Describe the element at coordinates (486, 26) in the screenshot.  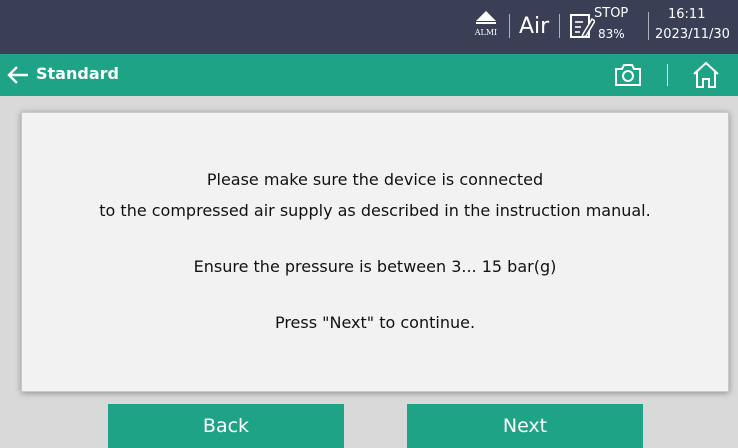
I see `alarm-indicator: ALMI` at that location.